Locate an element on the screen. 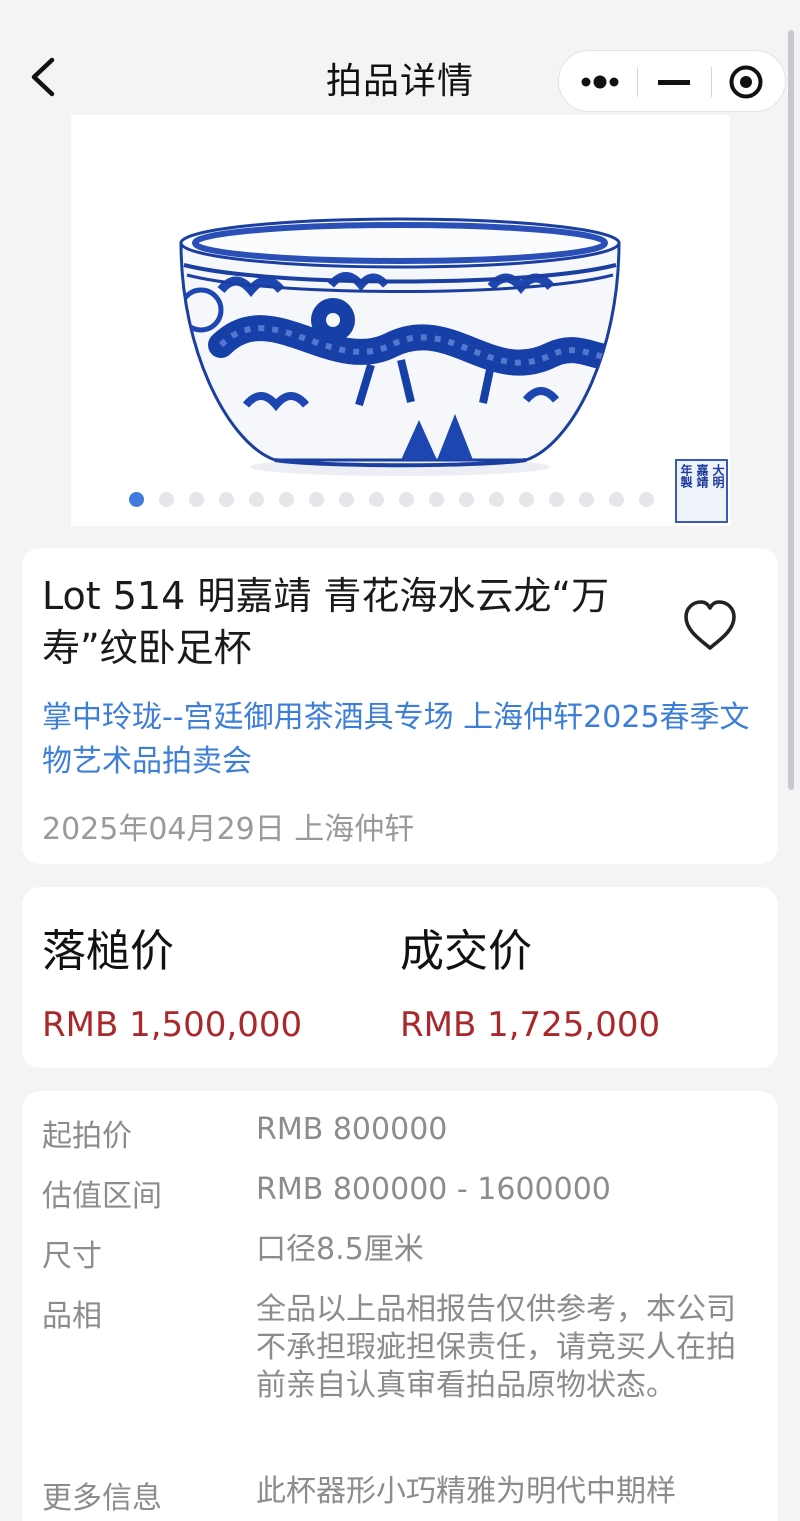  detail-value-estimate: RMB 800000 - 1600000 is located at coordinates (433, 1189).